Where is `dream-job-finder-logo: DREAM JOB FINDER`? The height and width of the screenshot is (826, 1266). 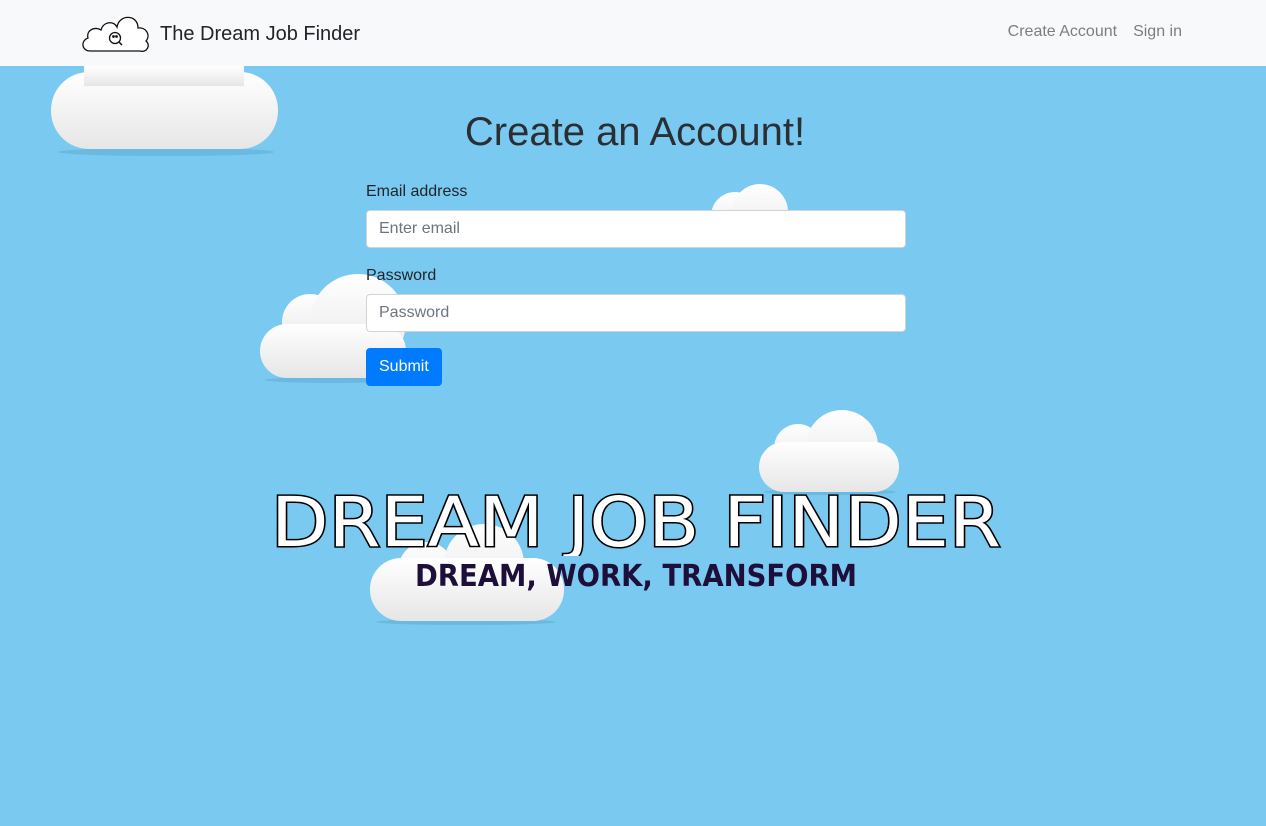
dream-job-finder-logo: DREAM JOB FINDER is located at coordinates (636, 521).